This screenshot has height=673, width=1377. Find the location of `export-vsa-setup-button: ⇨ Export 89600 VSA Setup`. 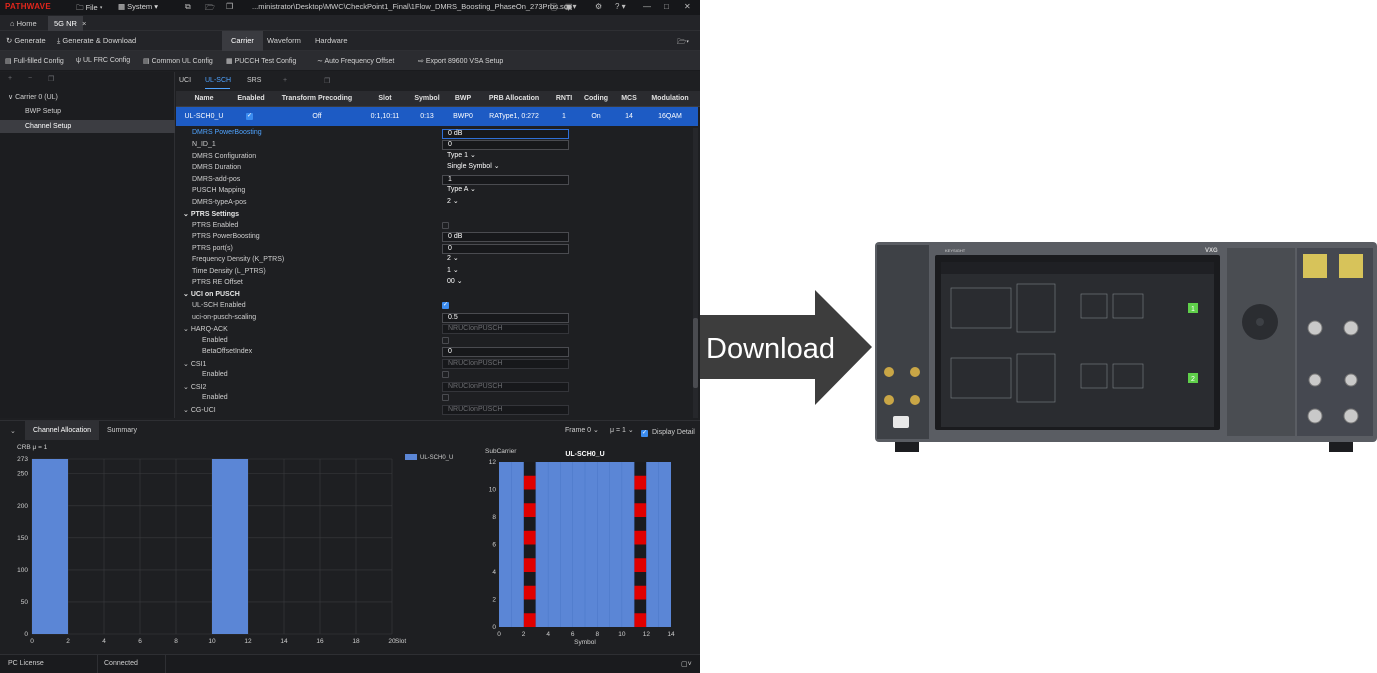

export-vsa-setup-button: ⇨ Export 89600 VSA Setup is located at coordinates (460, 61).